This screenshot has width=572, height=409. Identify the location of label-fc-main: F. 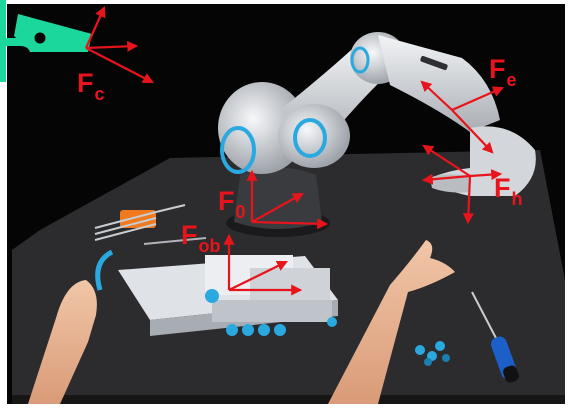
(85, 83).